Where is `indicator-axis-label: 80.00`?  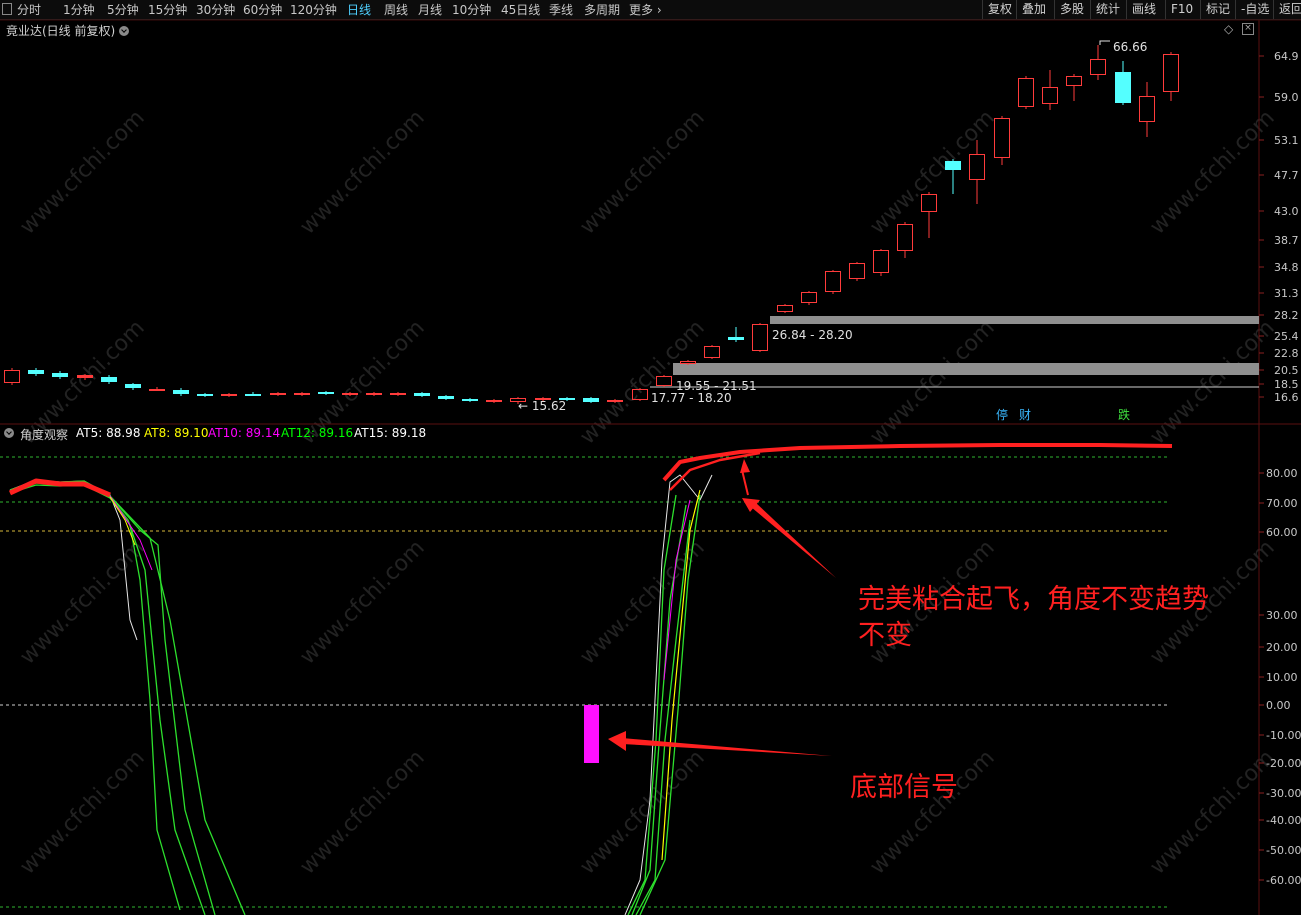
indicator-axis-label: 80.00 is located at coordinates (1282, 473).